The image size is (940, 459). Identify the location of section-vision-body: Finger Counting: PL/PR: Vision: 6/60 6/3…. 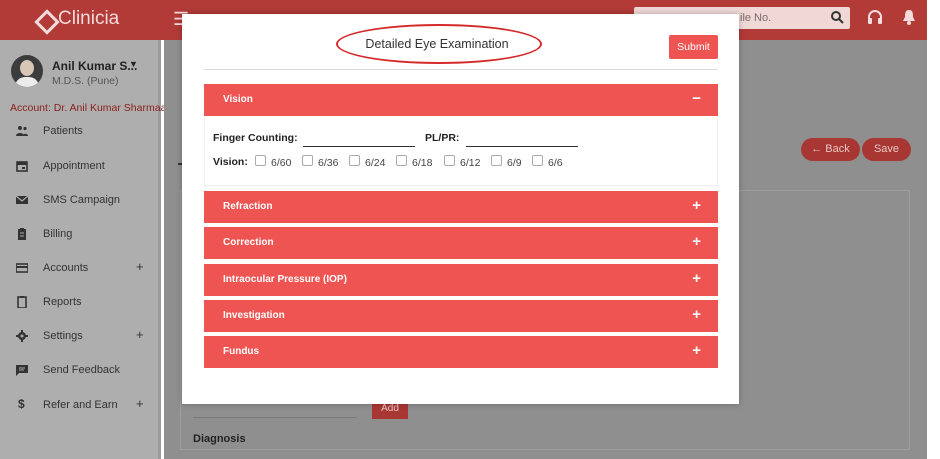
(461, 151).